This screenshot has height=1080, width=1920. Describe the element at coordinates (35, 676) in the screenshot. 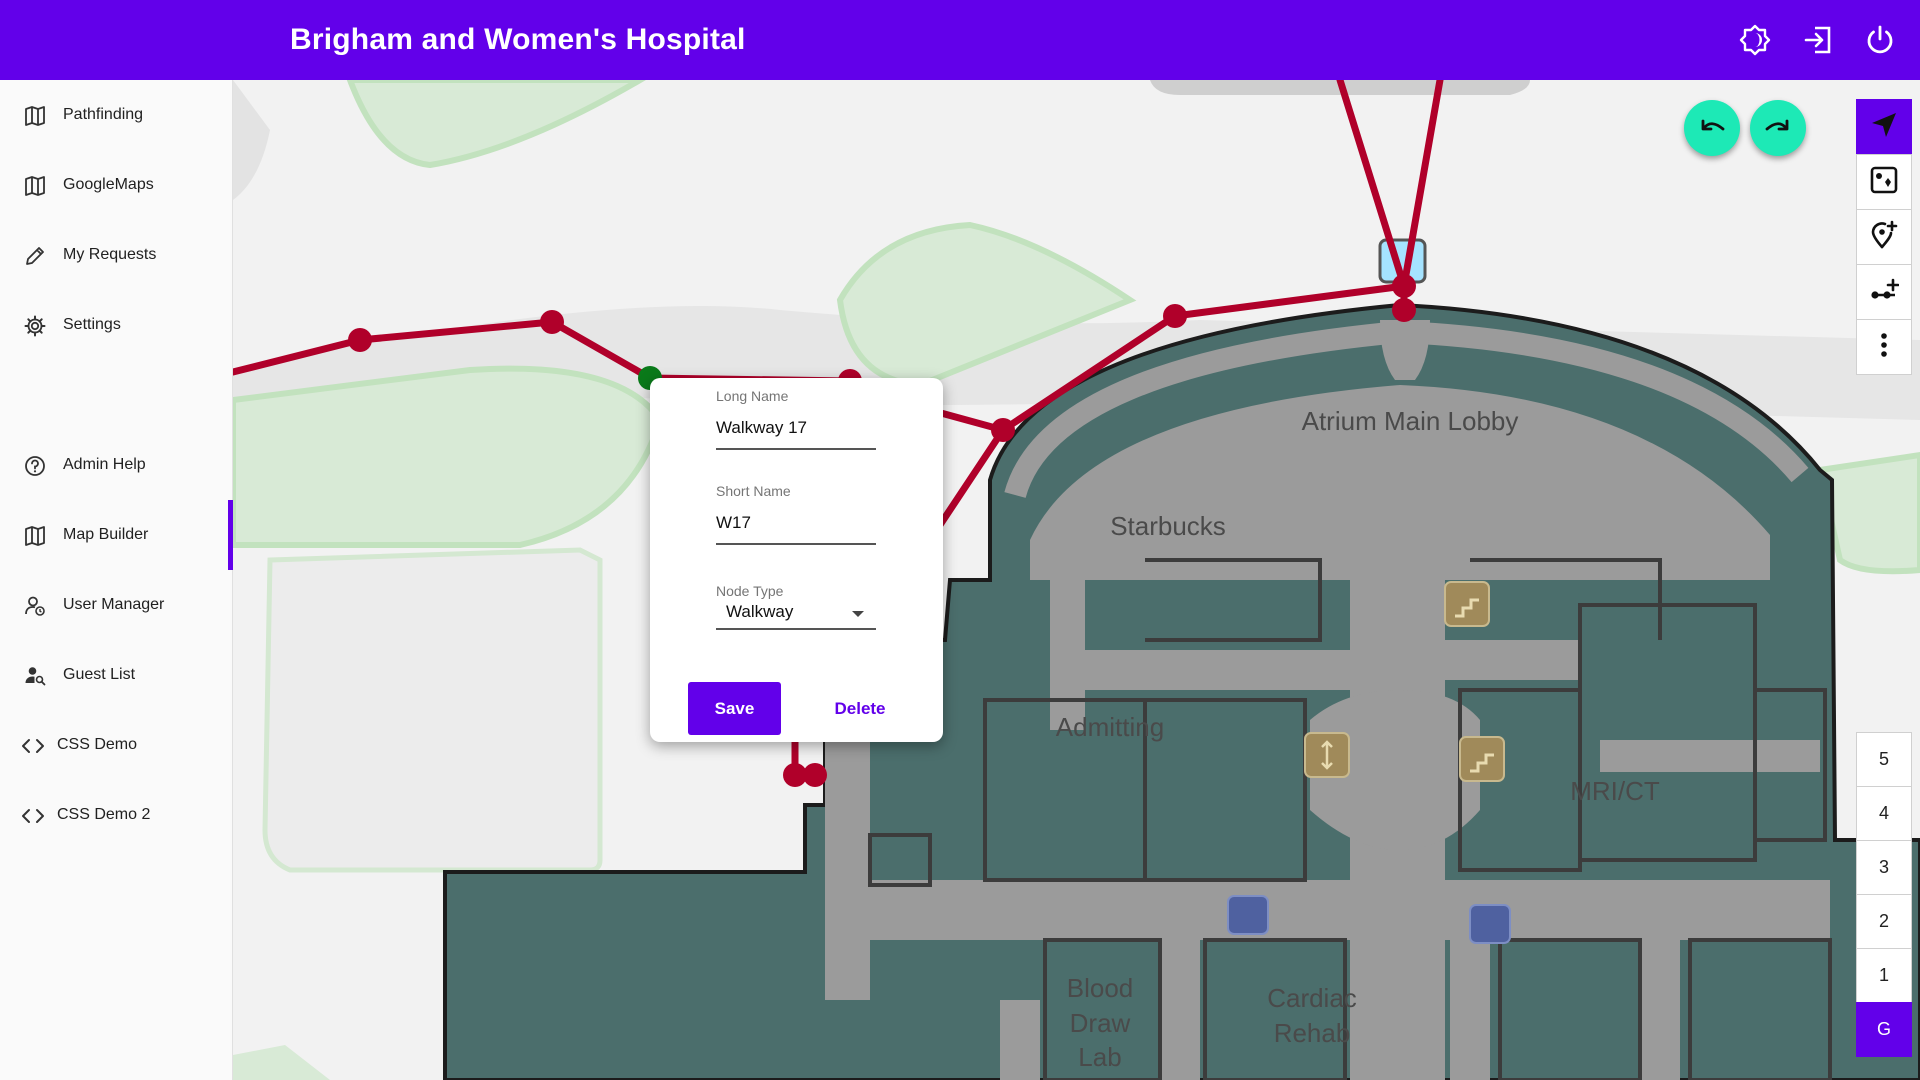

I see `guest-search-icon` at that location.